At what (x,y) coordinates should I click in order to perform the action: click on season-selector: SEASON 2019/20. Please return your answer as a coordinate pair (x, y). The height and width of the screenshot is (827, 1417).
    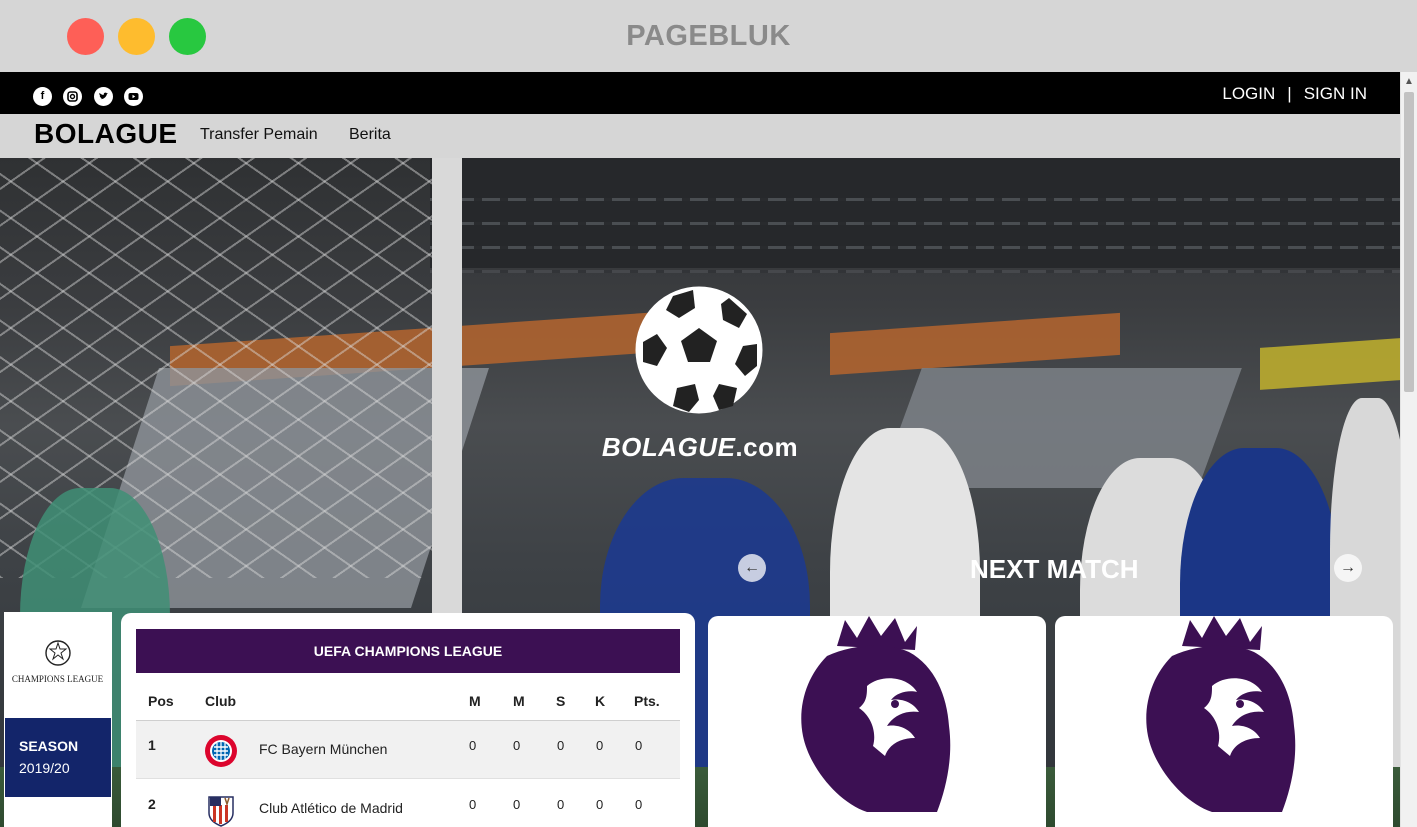
    Looking at the image, I should click on (58, 757).